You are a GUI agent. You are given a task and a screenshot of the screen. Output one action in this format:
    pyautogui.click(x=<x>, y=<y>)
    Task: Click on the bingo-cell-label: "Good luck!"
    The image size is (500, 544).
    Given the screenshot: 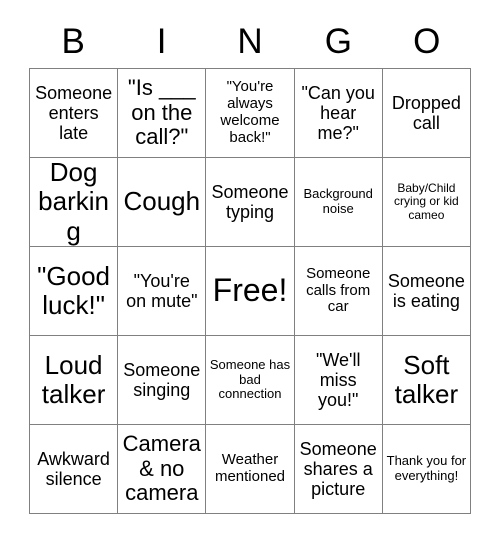 What is the action you would take?
    pyautogui.click(x=74, y=290)
    